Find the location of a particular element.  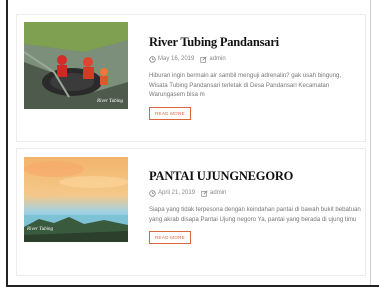

window-right-border is located at coordinates (370, 143).